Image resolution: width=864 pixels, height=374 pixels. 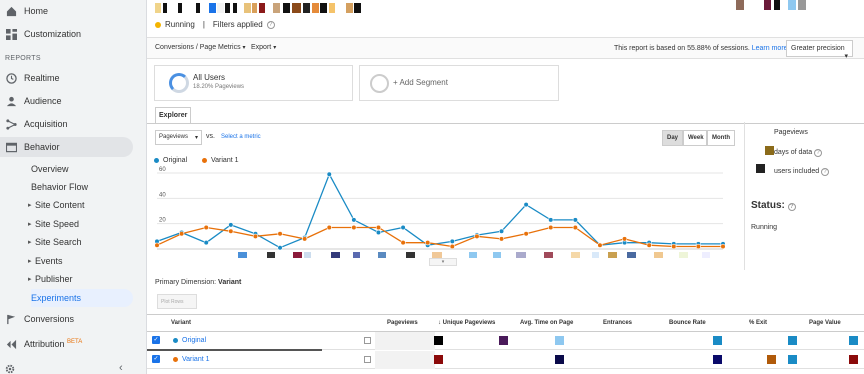 What do you see at coordinates (687, 323) in the screenshot?
I see `column-header-bounce-rate: Bounce Rate` at bounding box center [687, 323].